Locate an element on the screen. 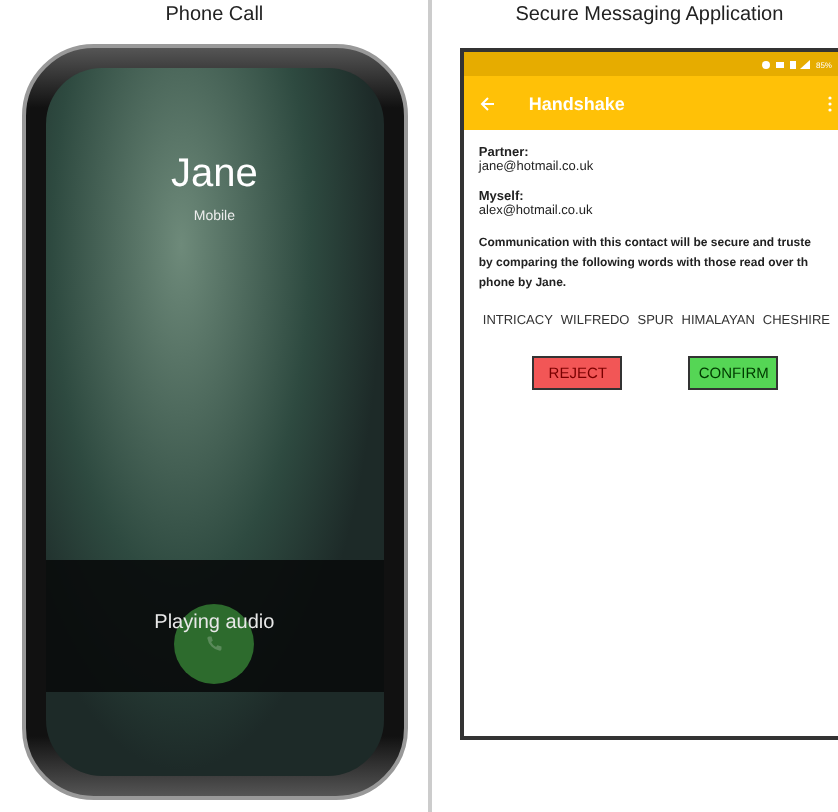  status-icons is located at coordinates (785, 64).